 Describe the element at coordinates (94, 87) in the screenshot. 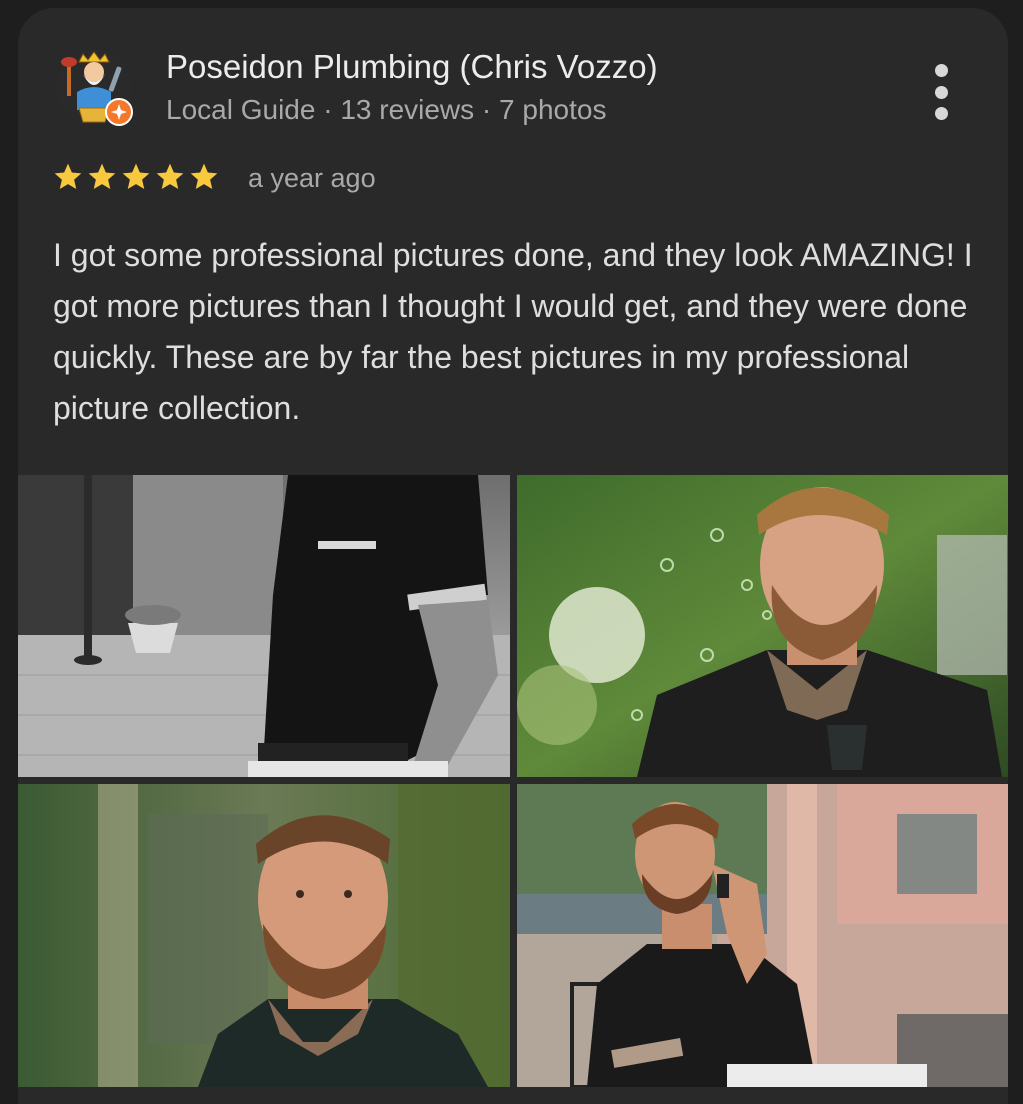

I see `author-avatar` at that location.